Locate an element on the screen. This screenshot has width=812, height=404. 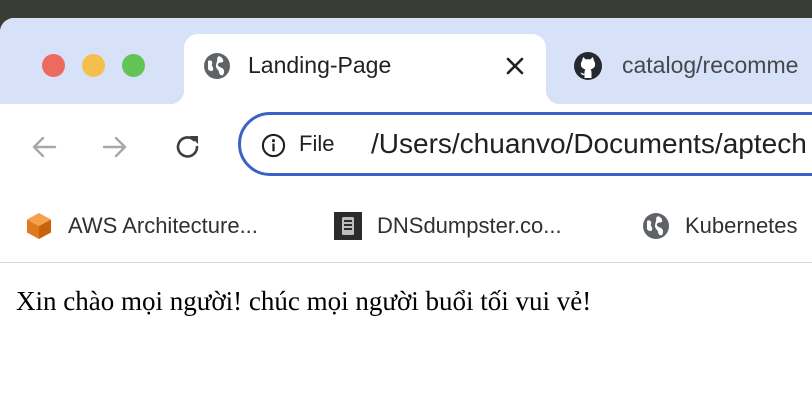
tab-title: Landing-Page is located at coordinates (320, 65).